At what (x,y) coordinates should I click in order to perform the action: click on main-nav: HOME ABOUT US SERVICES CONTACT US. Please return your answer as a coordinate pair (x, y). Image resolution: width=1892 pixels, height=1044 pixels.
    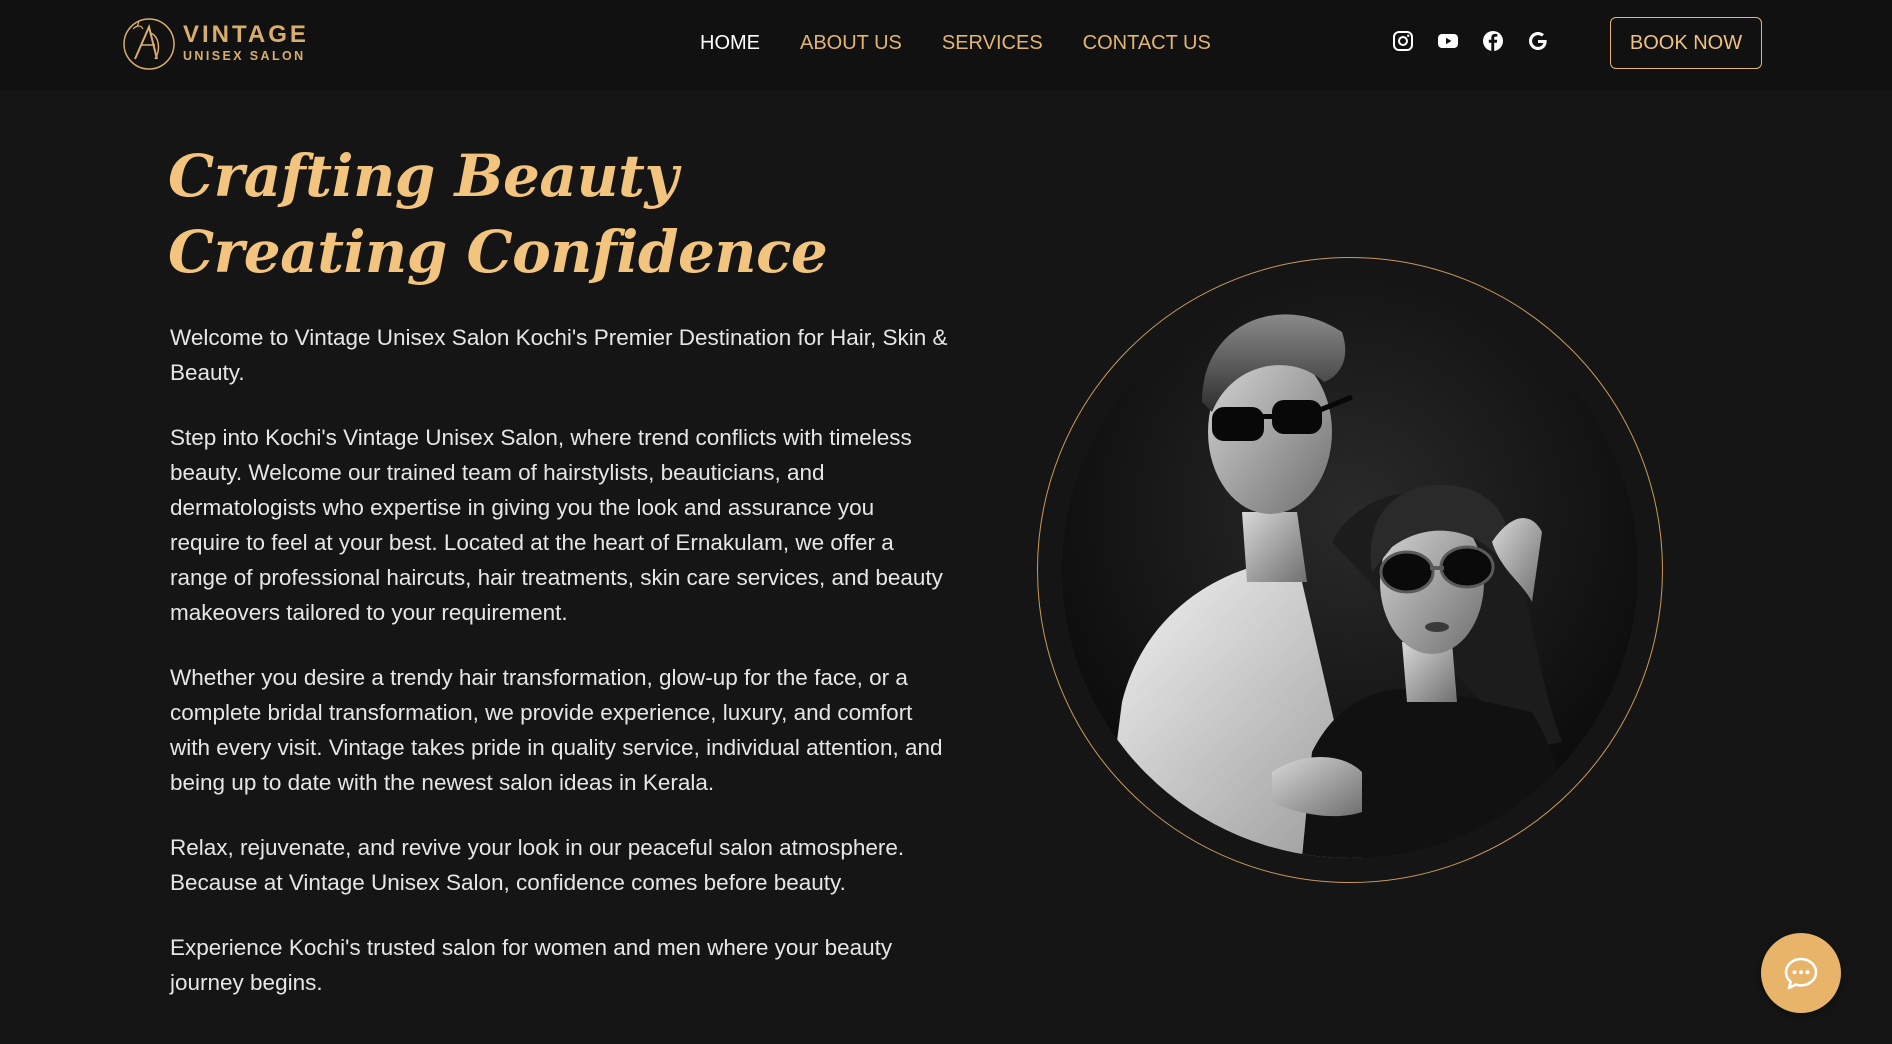
    Looking at the image, I should click on (975, 43).